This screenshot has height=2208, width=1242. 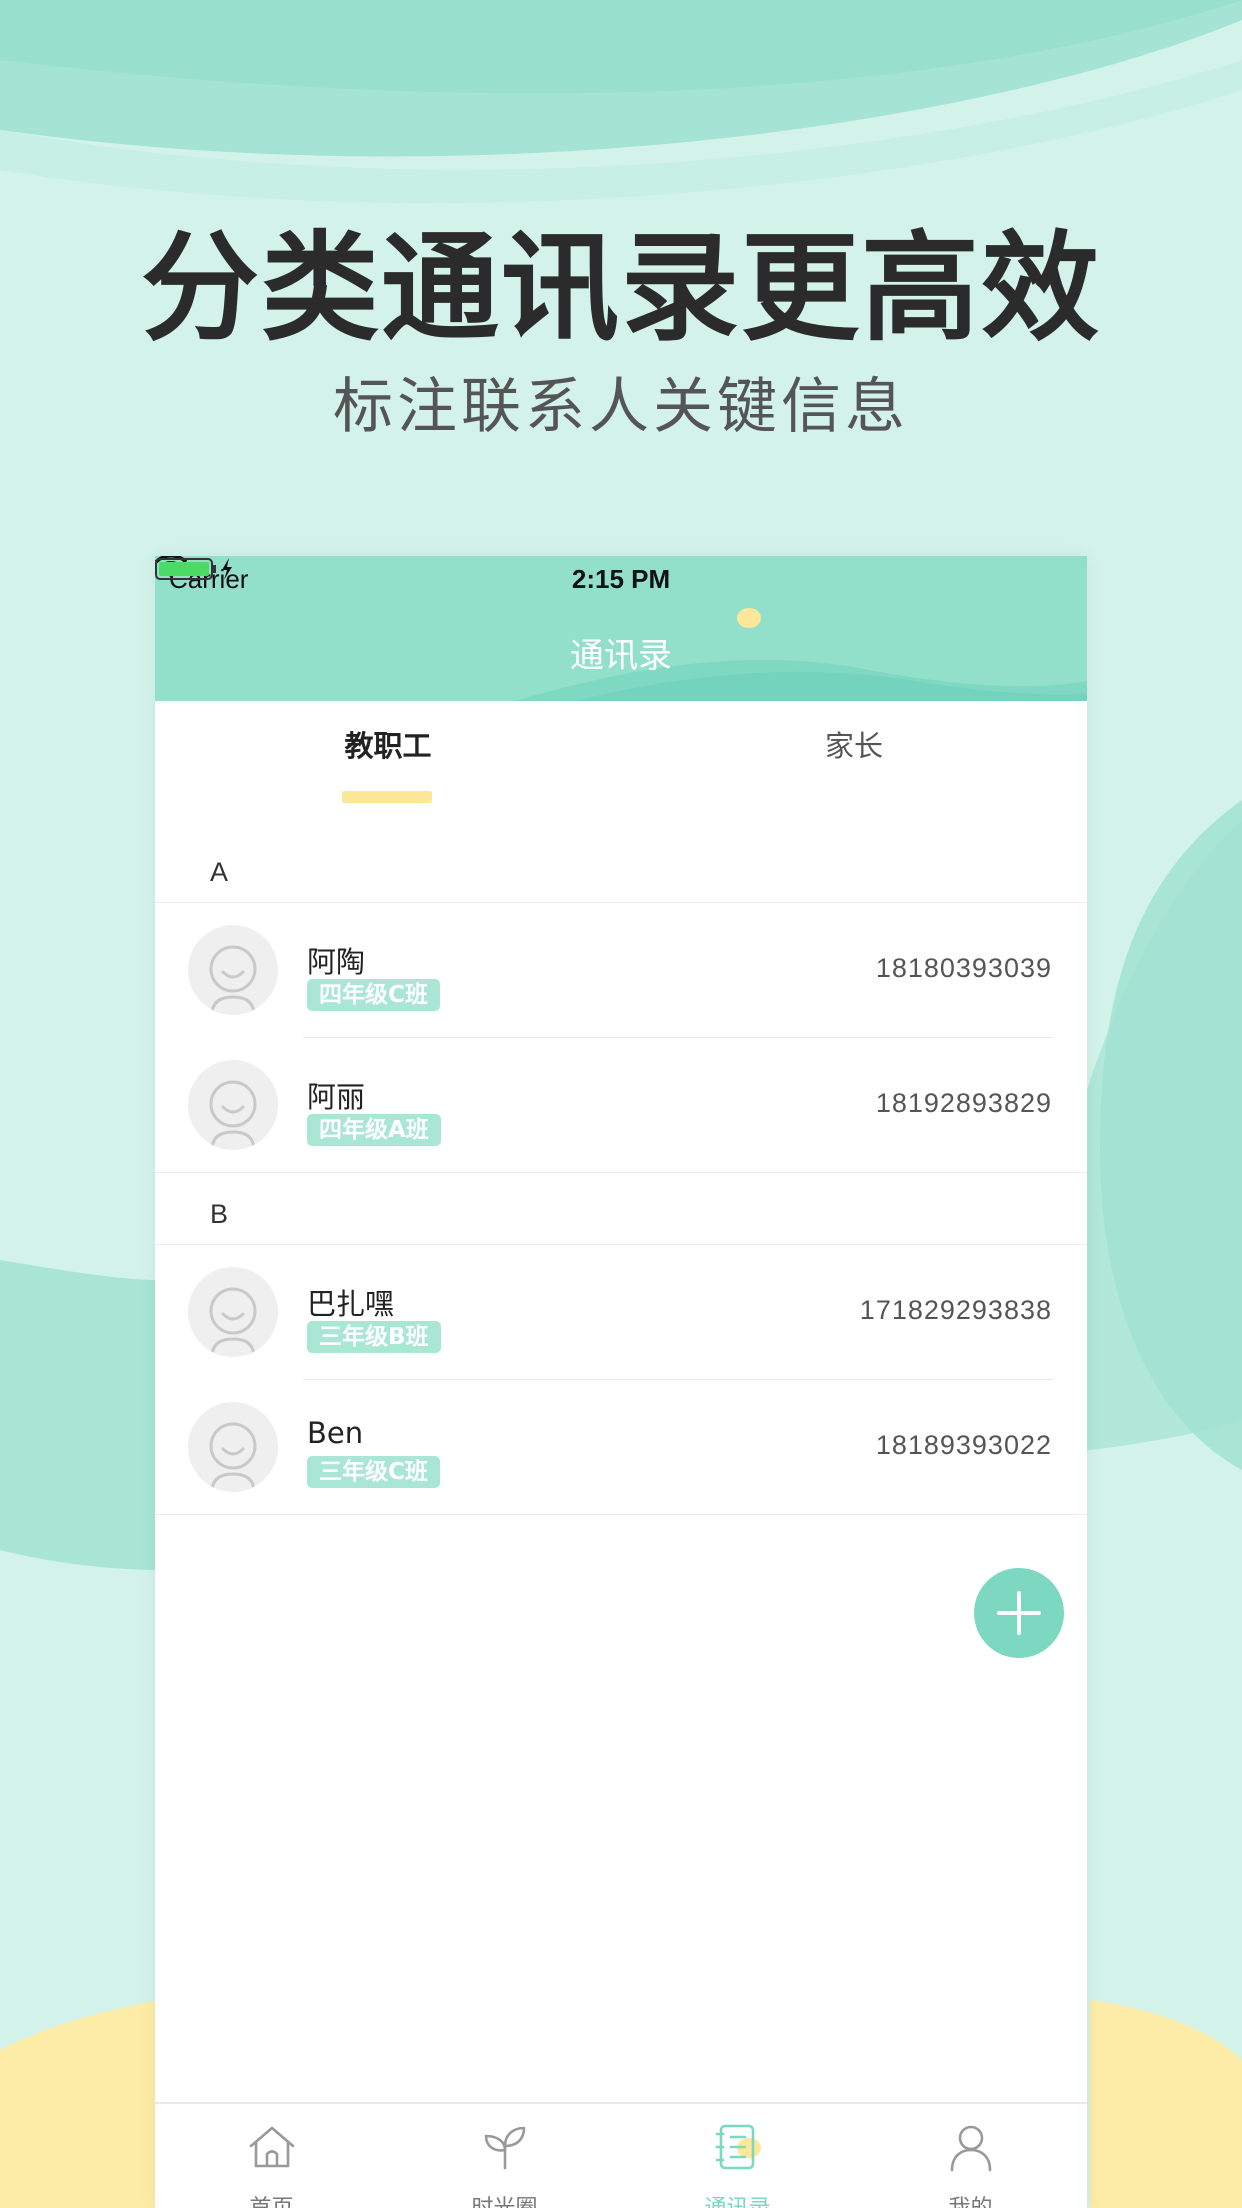 I want to click on class-badge: 三年级C班, so click(x=373, y=1472).